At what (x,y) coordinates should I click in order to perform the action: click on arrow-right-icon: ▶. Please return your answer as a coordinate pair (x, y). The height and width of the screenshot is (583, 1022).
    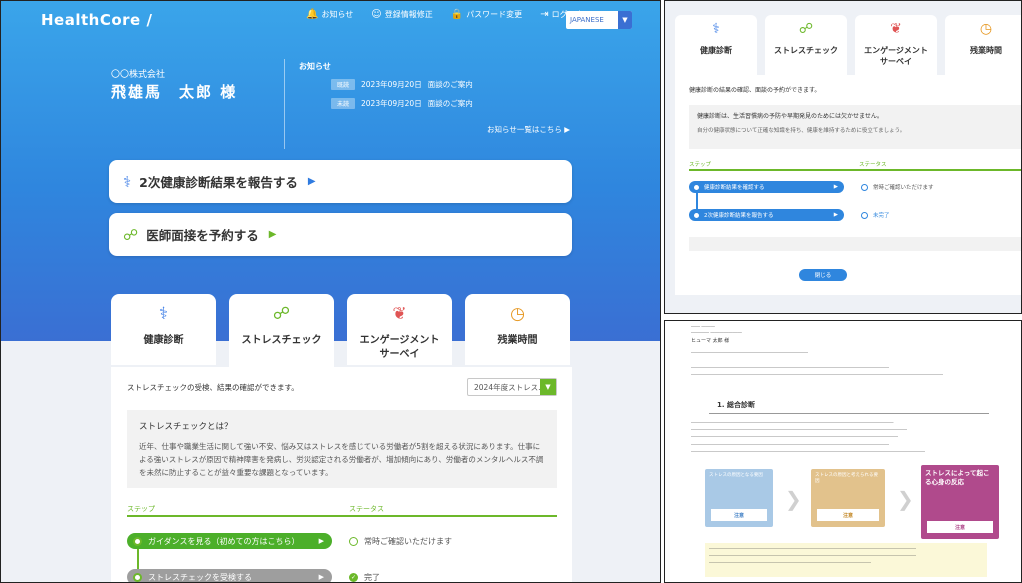
    Looking at the image, I should click on (311, 181).